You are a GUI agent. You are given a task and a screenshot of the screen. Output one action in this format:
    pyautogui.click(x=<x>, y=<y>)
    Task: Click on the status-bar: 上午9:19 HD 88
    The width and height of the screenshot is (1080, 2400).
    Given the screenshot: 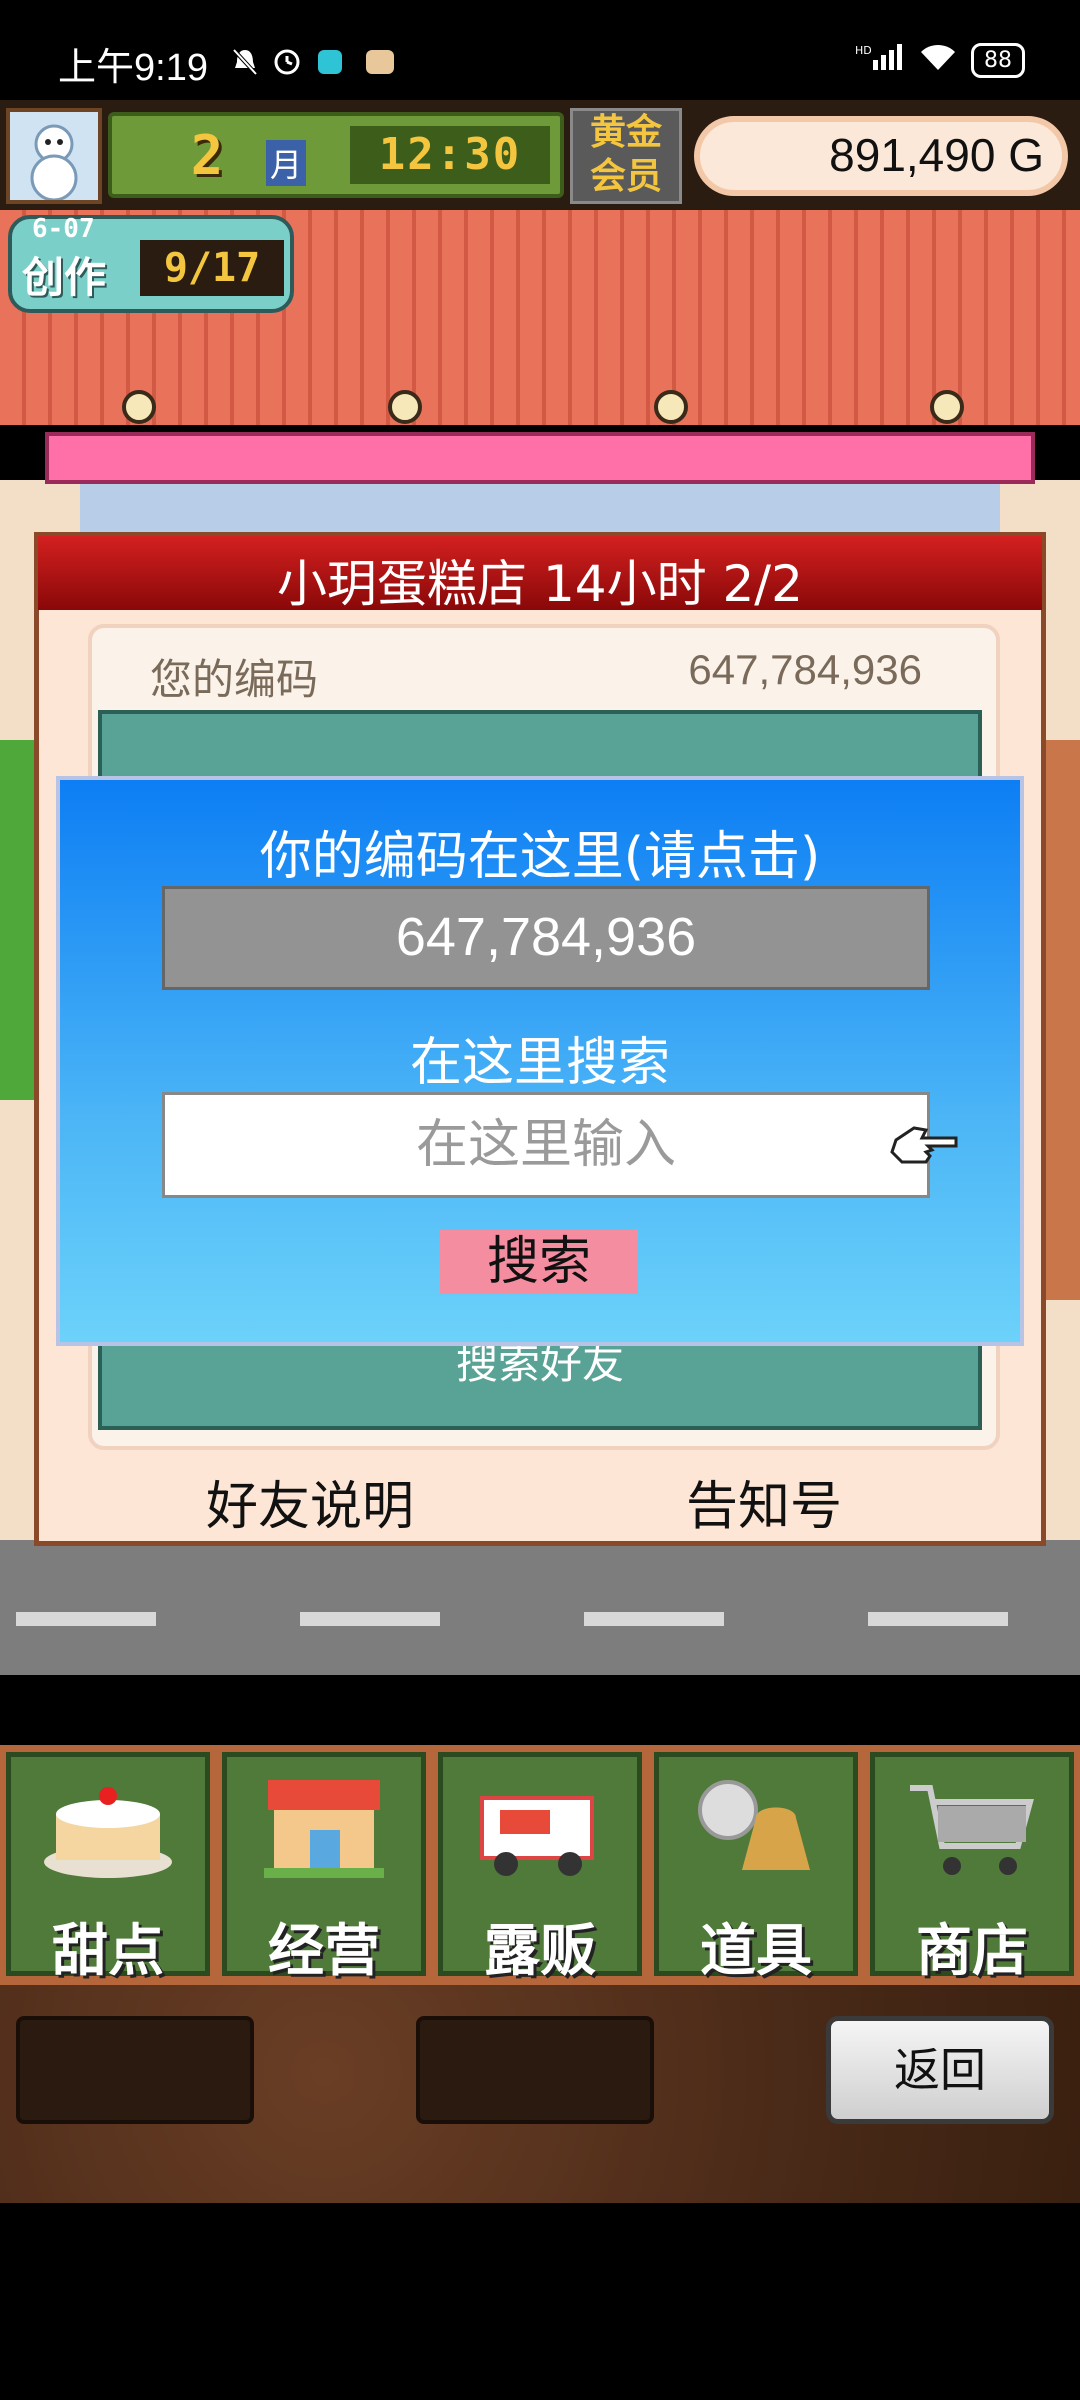 What is the action you would take?
    pyautogui.click(x=540, y=50)
    